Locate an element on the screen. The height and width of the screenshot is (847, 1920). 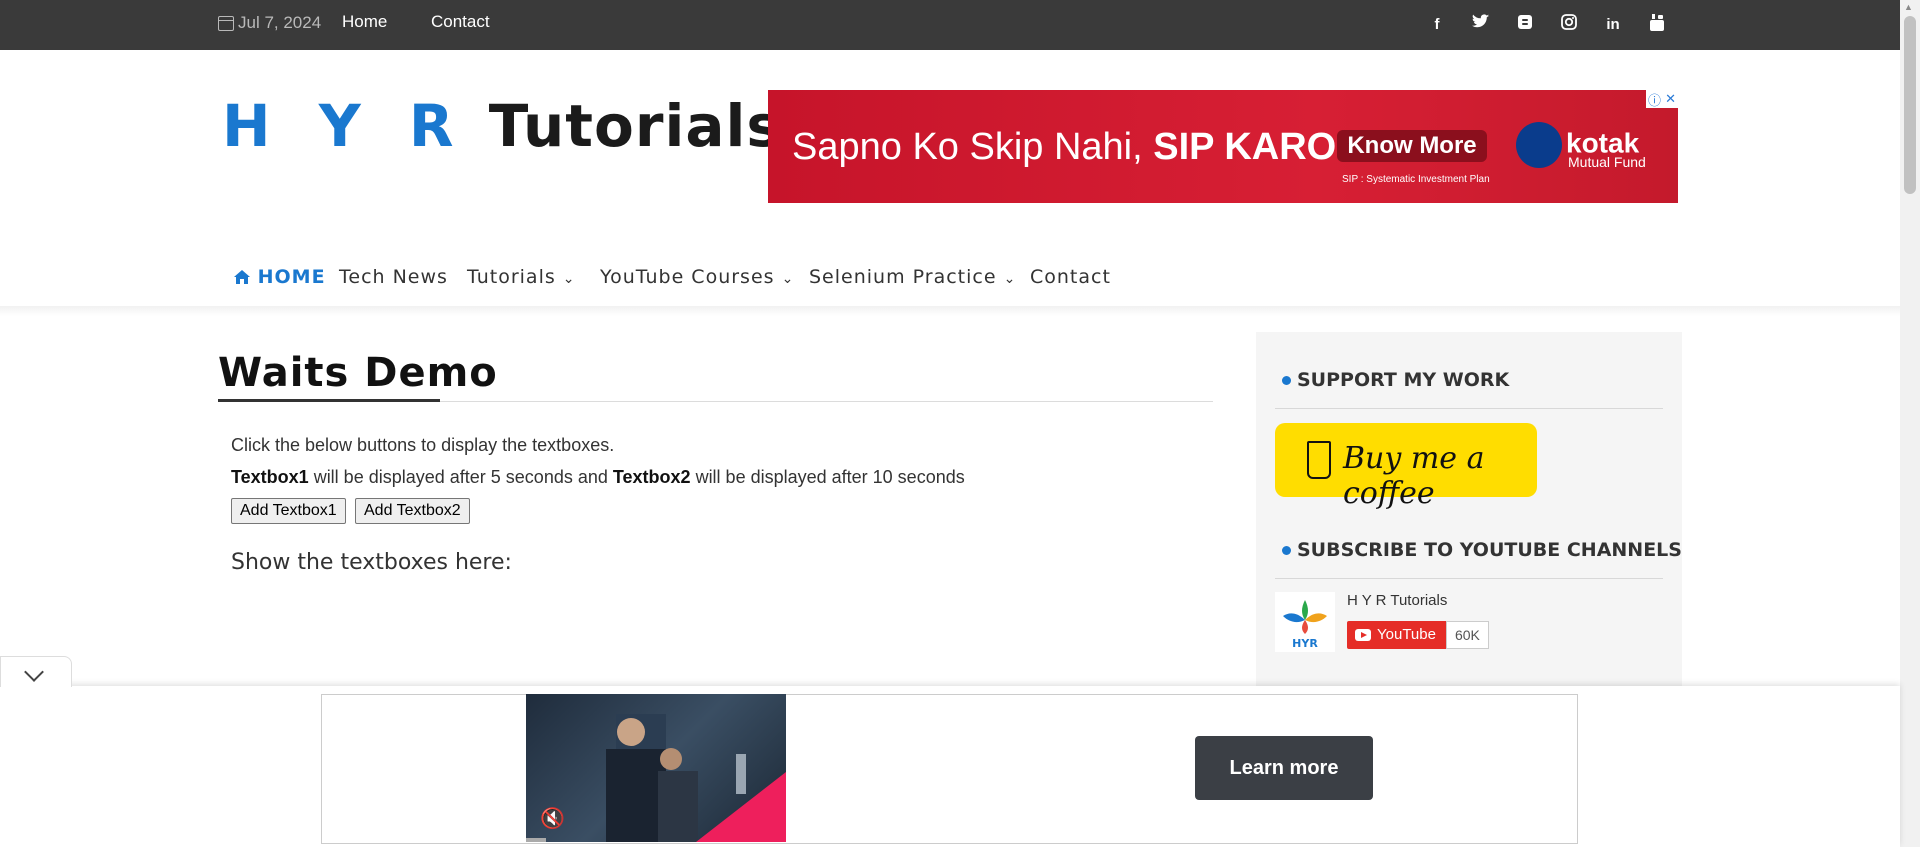
ad-video: 🔇 is located at coordinates (656, 768).